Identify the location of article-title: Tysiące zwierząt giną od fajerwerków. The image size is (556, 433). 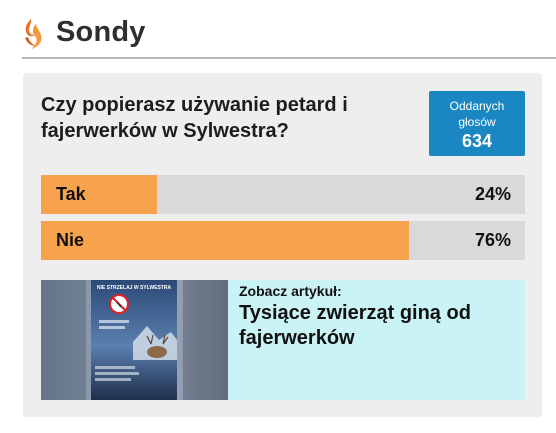
(379, 326).